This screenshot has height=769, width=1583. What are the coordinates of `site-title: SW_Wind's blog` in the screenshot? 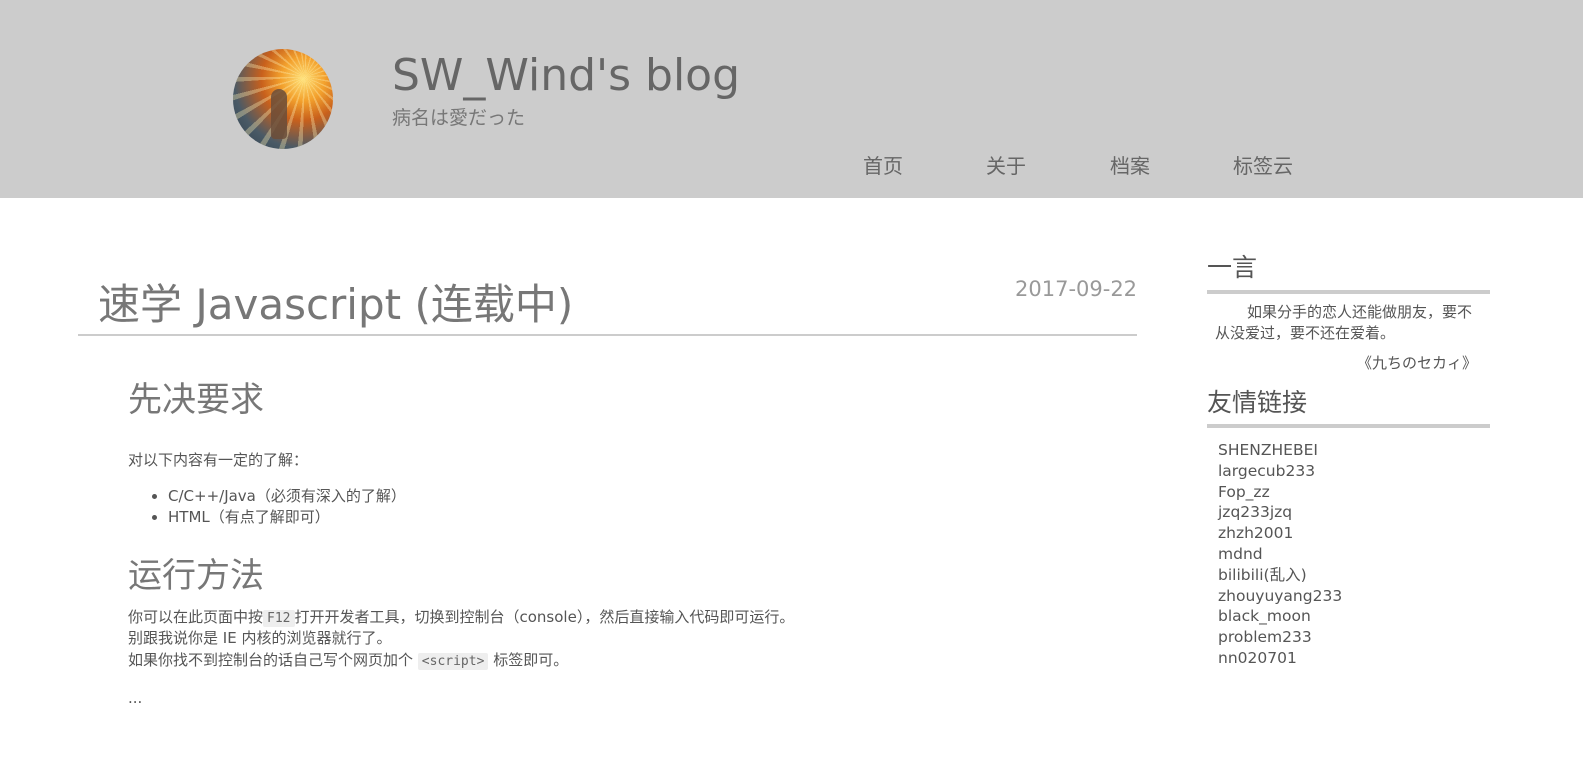 It's located at (566, 76).